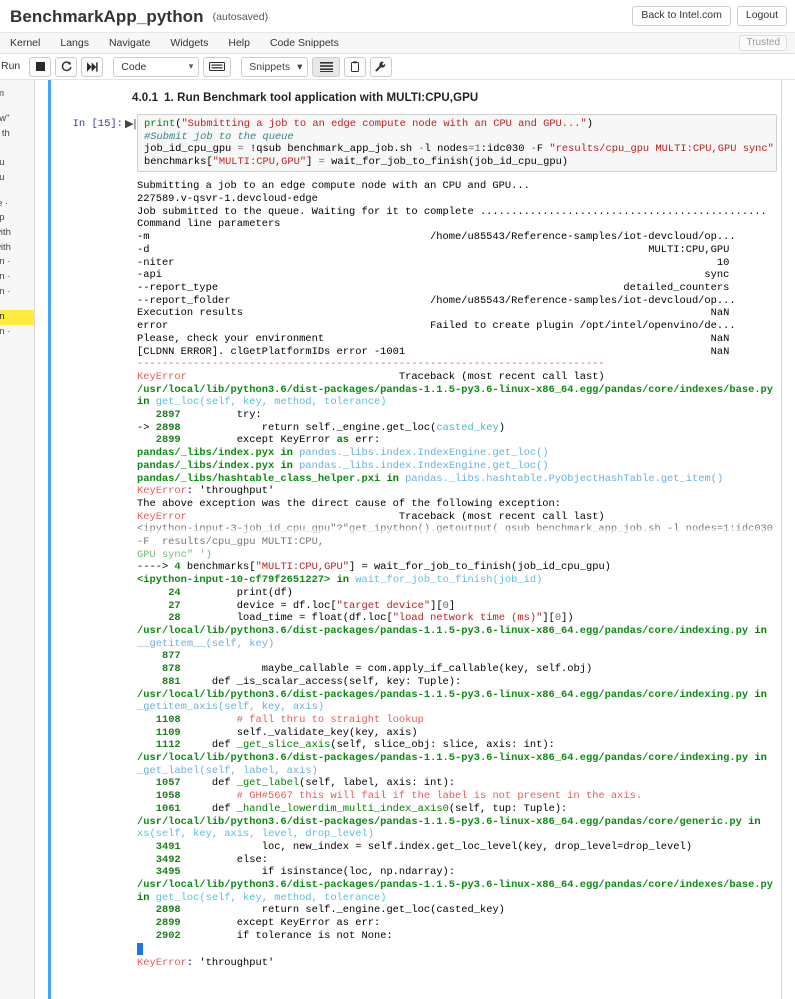  I want to click on snippets-label: Snippets, so click(270, 66).